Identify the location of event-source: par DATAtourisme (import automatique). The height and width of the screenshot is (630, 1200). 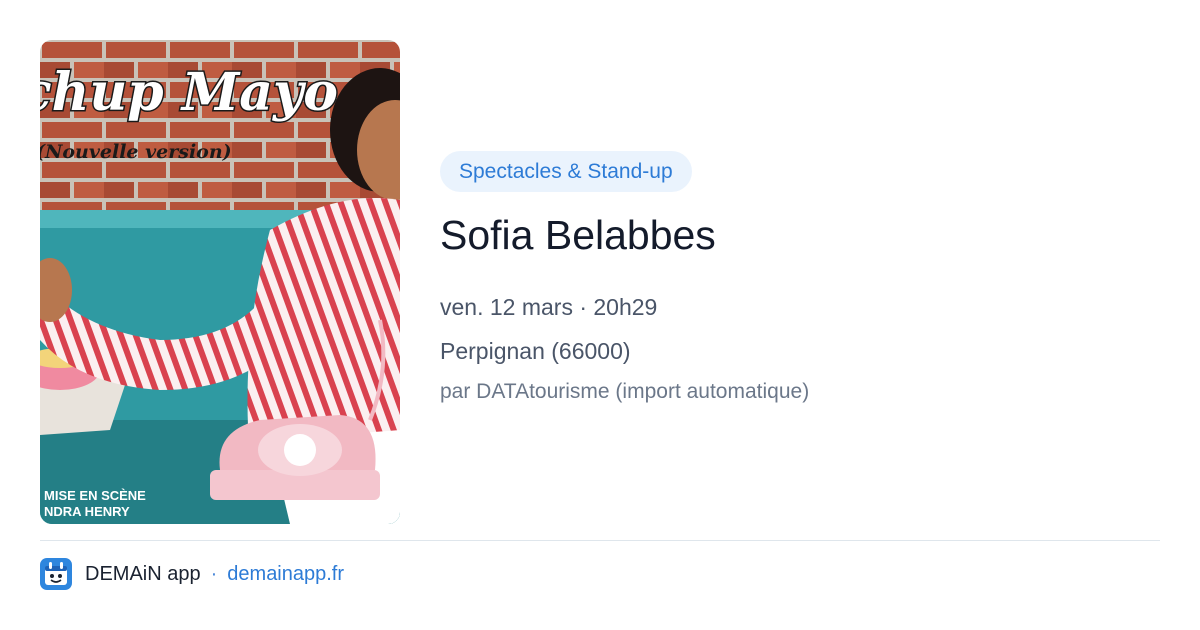
(625, 391).